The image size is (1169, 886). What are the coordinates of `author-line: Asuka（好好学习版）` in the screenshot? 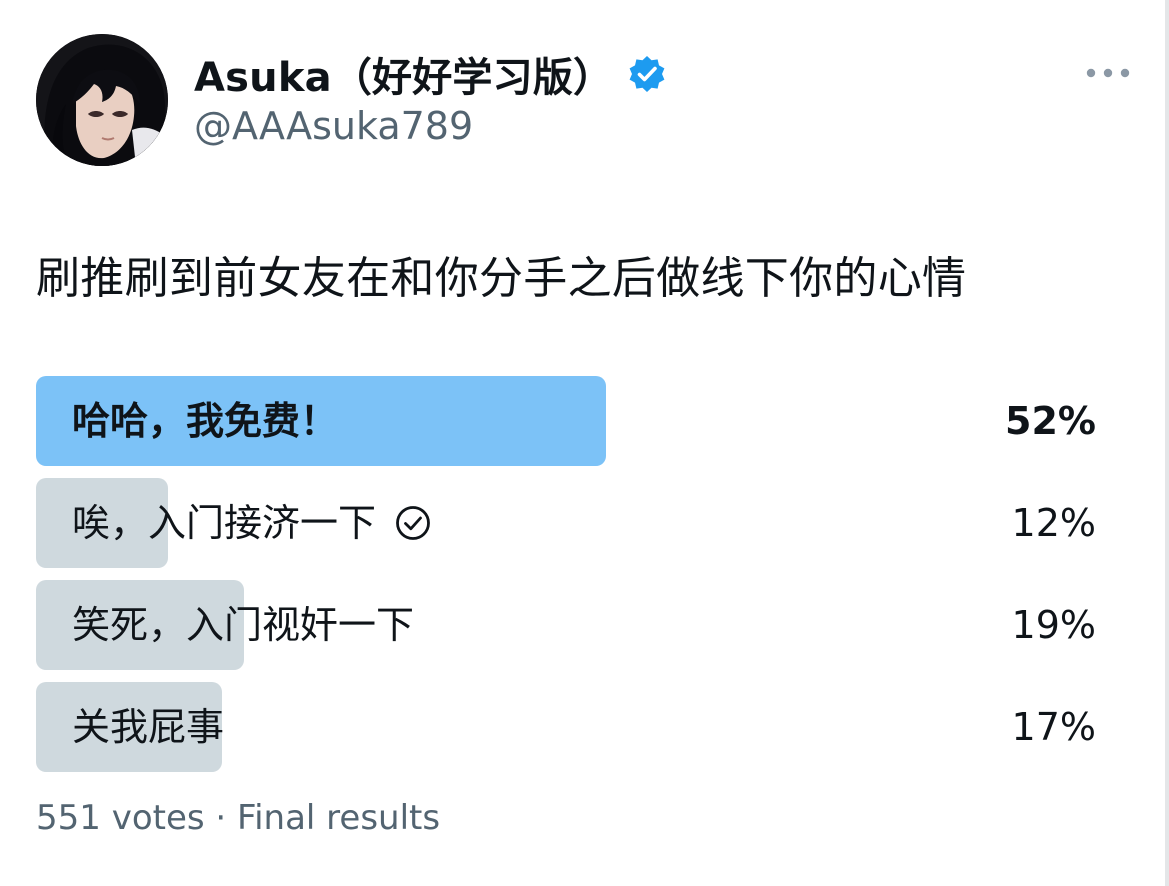 It's located at (430, 74).